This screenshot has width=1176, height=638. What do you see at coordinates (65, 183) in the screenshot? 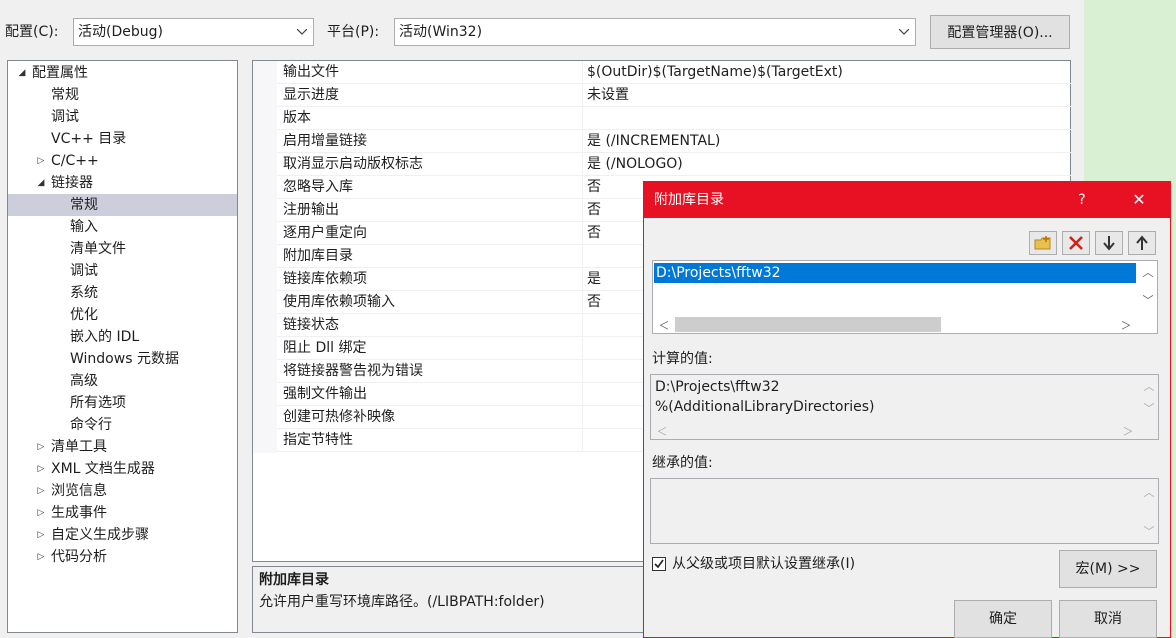
I see `tree-item: ◢ 链接器` at bounding box center [65, 183].